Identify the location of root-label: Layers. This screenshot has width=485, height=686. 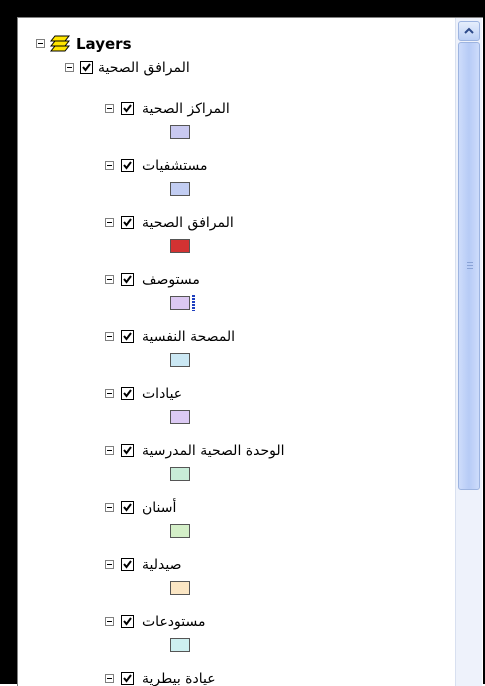
(104, 44).